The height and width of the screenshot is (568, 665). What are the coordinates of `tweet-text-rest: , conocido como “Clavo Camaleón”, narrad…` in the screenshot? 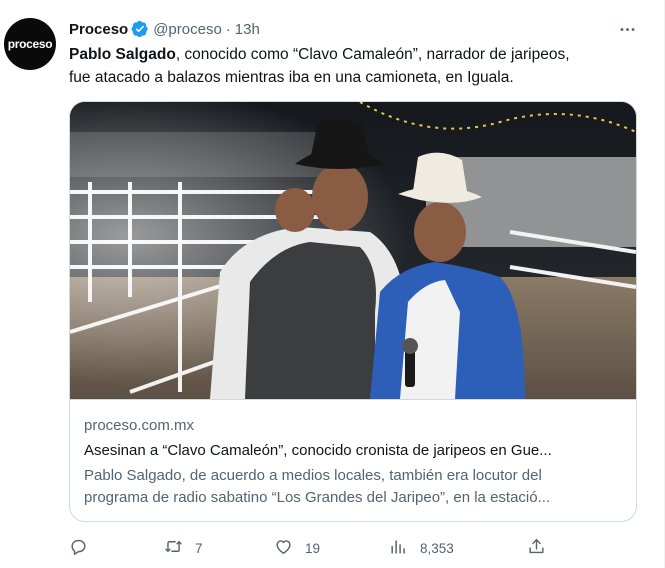 It's located at (372, 54).